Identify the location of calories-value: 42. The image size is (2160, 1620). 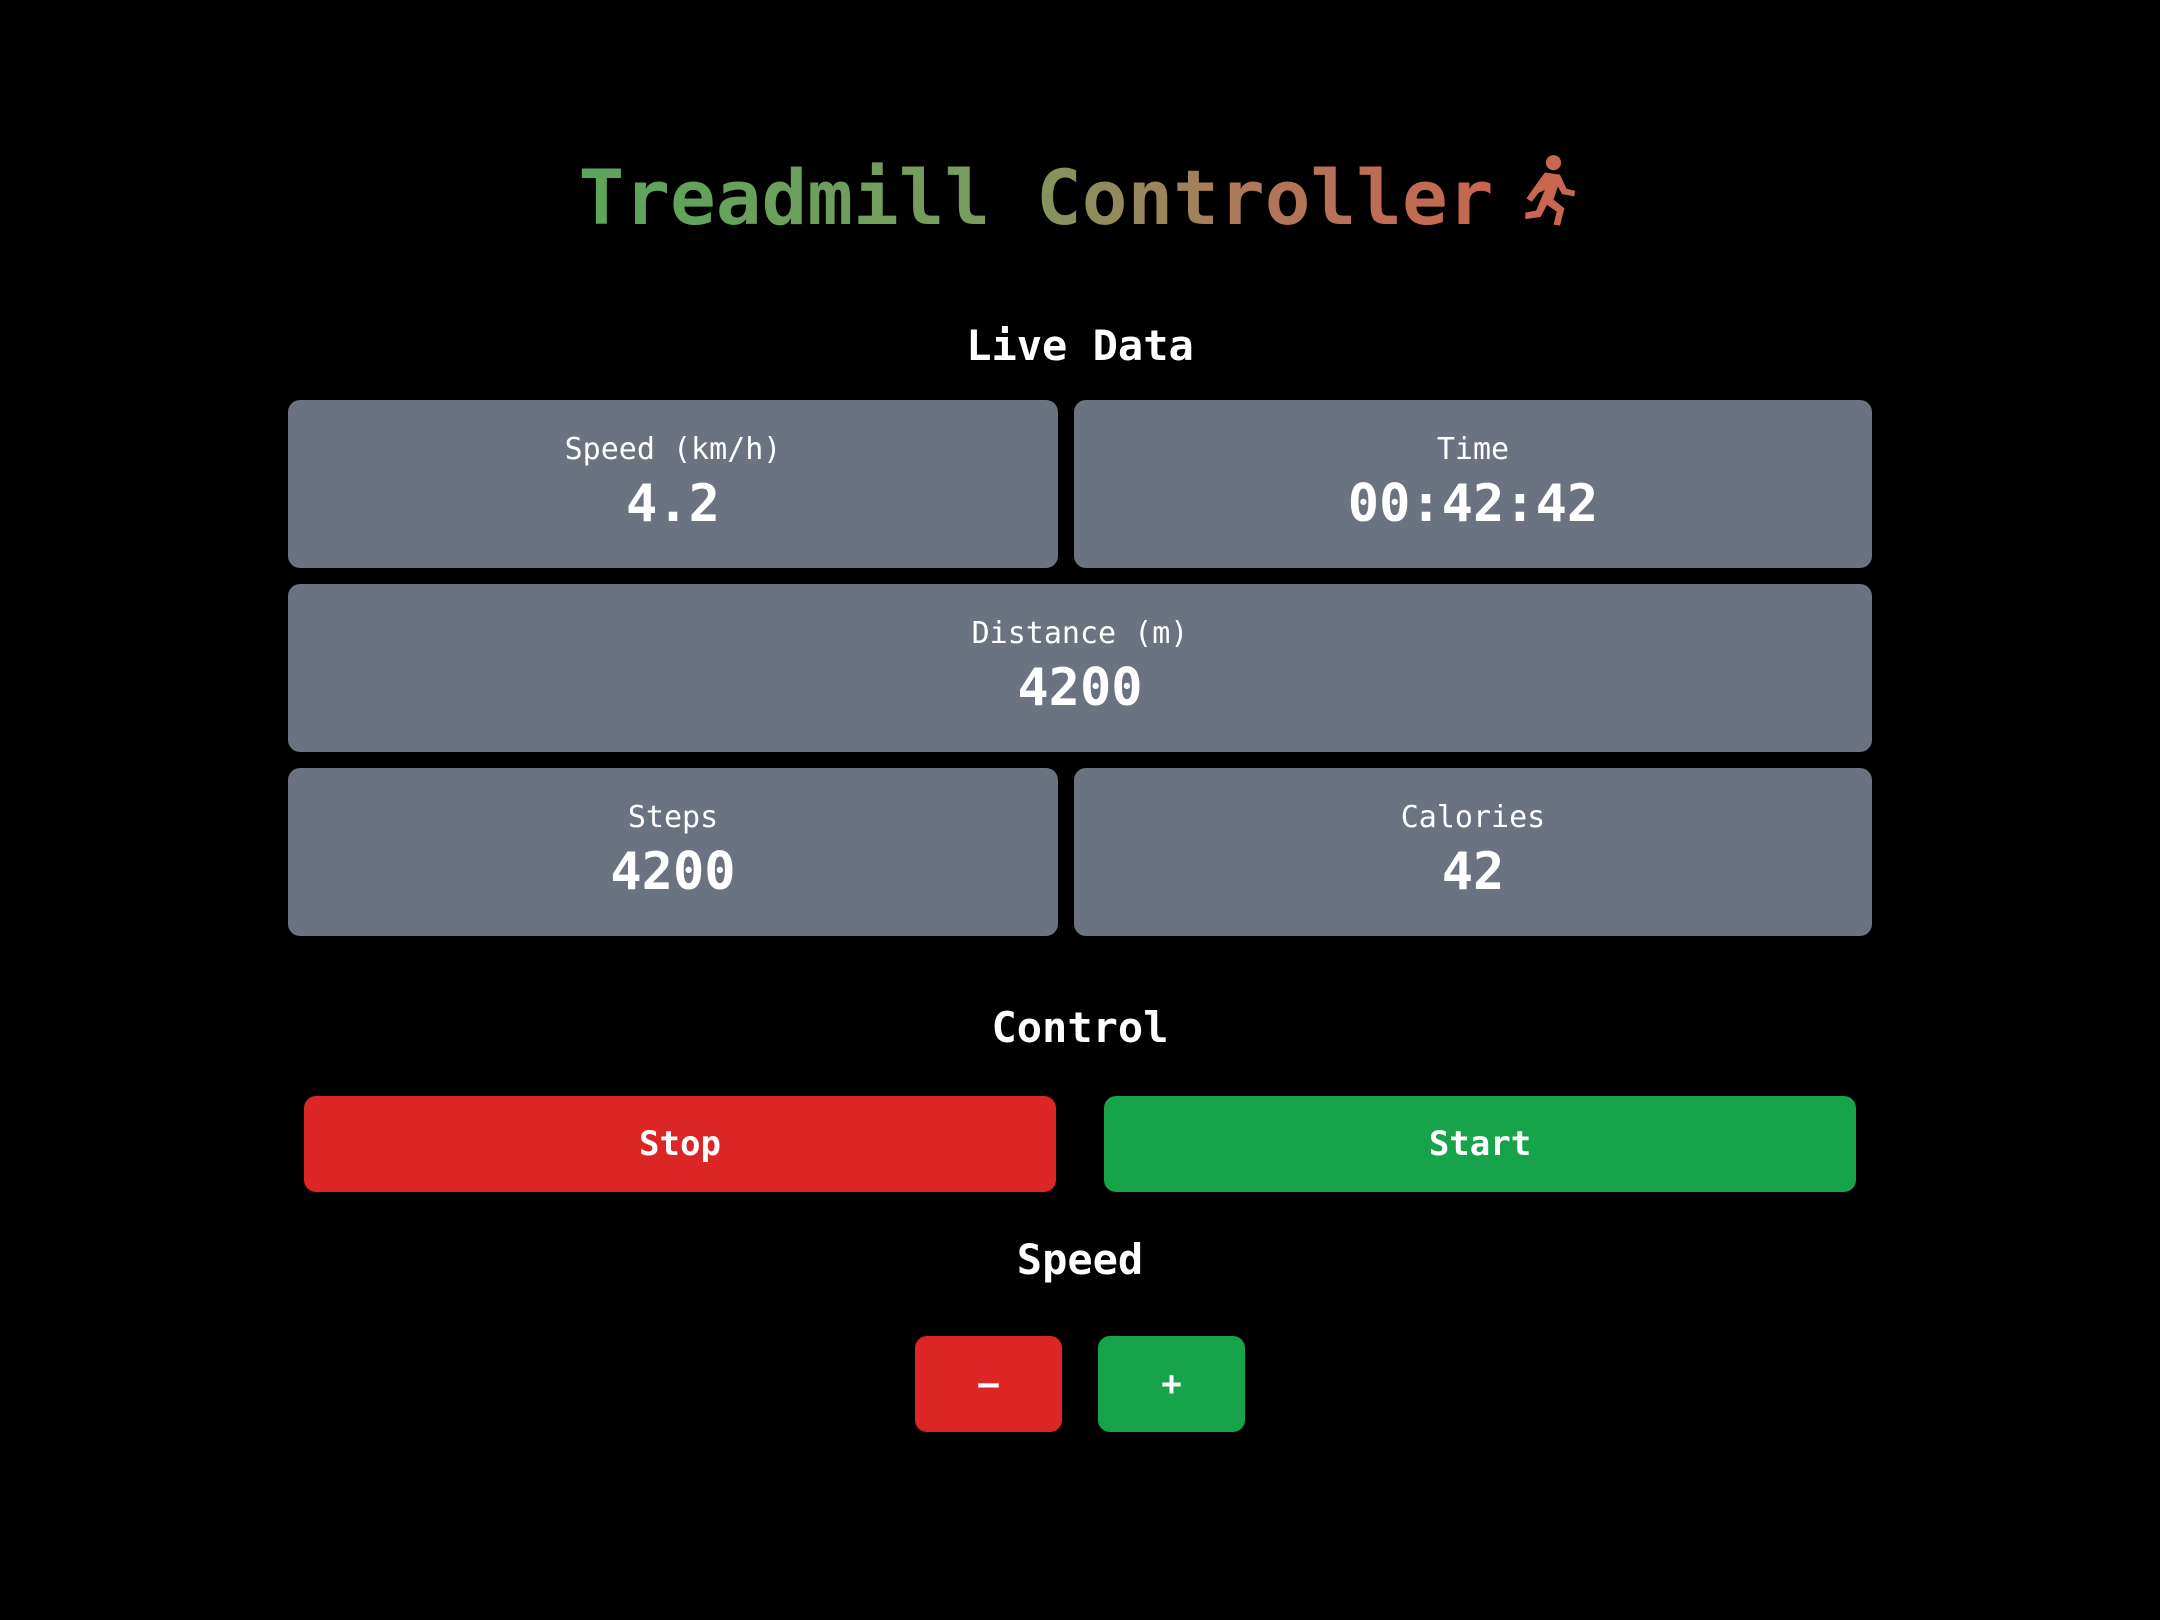
(1473, 872).